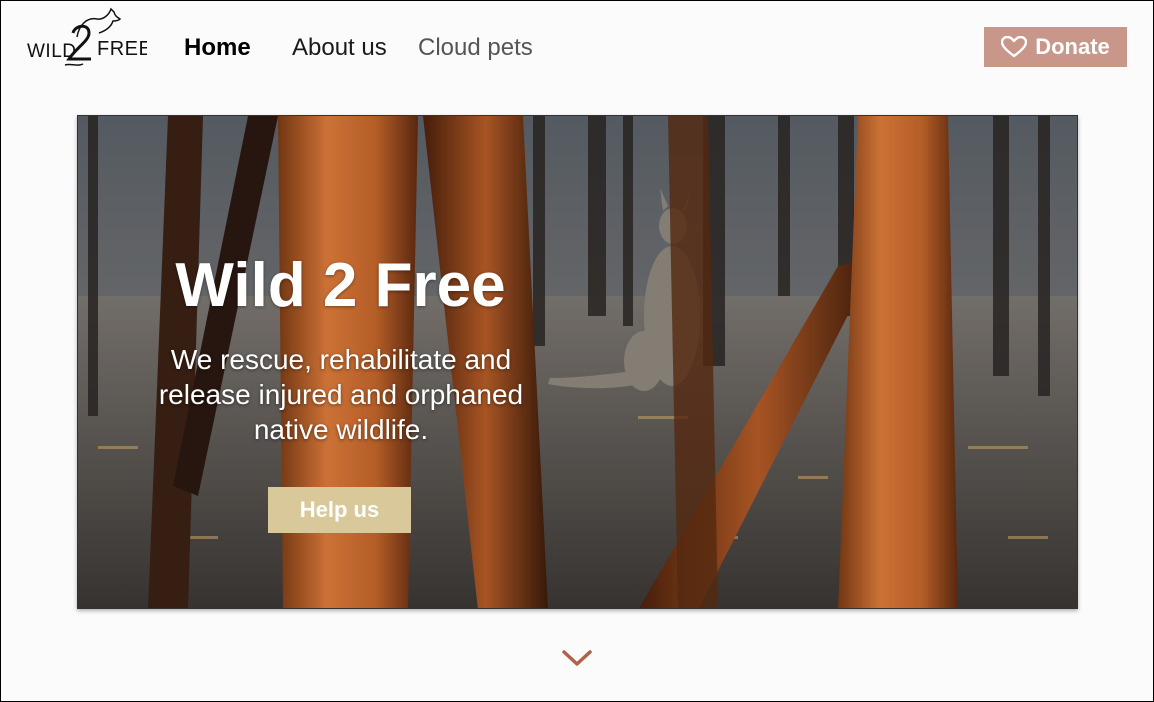  I want to click on svg-text: WILD, so click(52, 51).